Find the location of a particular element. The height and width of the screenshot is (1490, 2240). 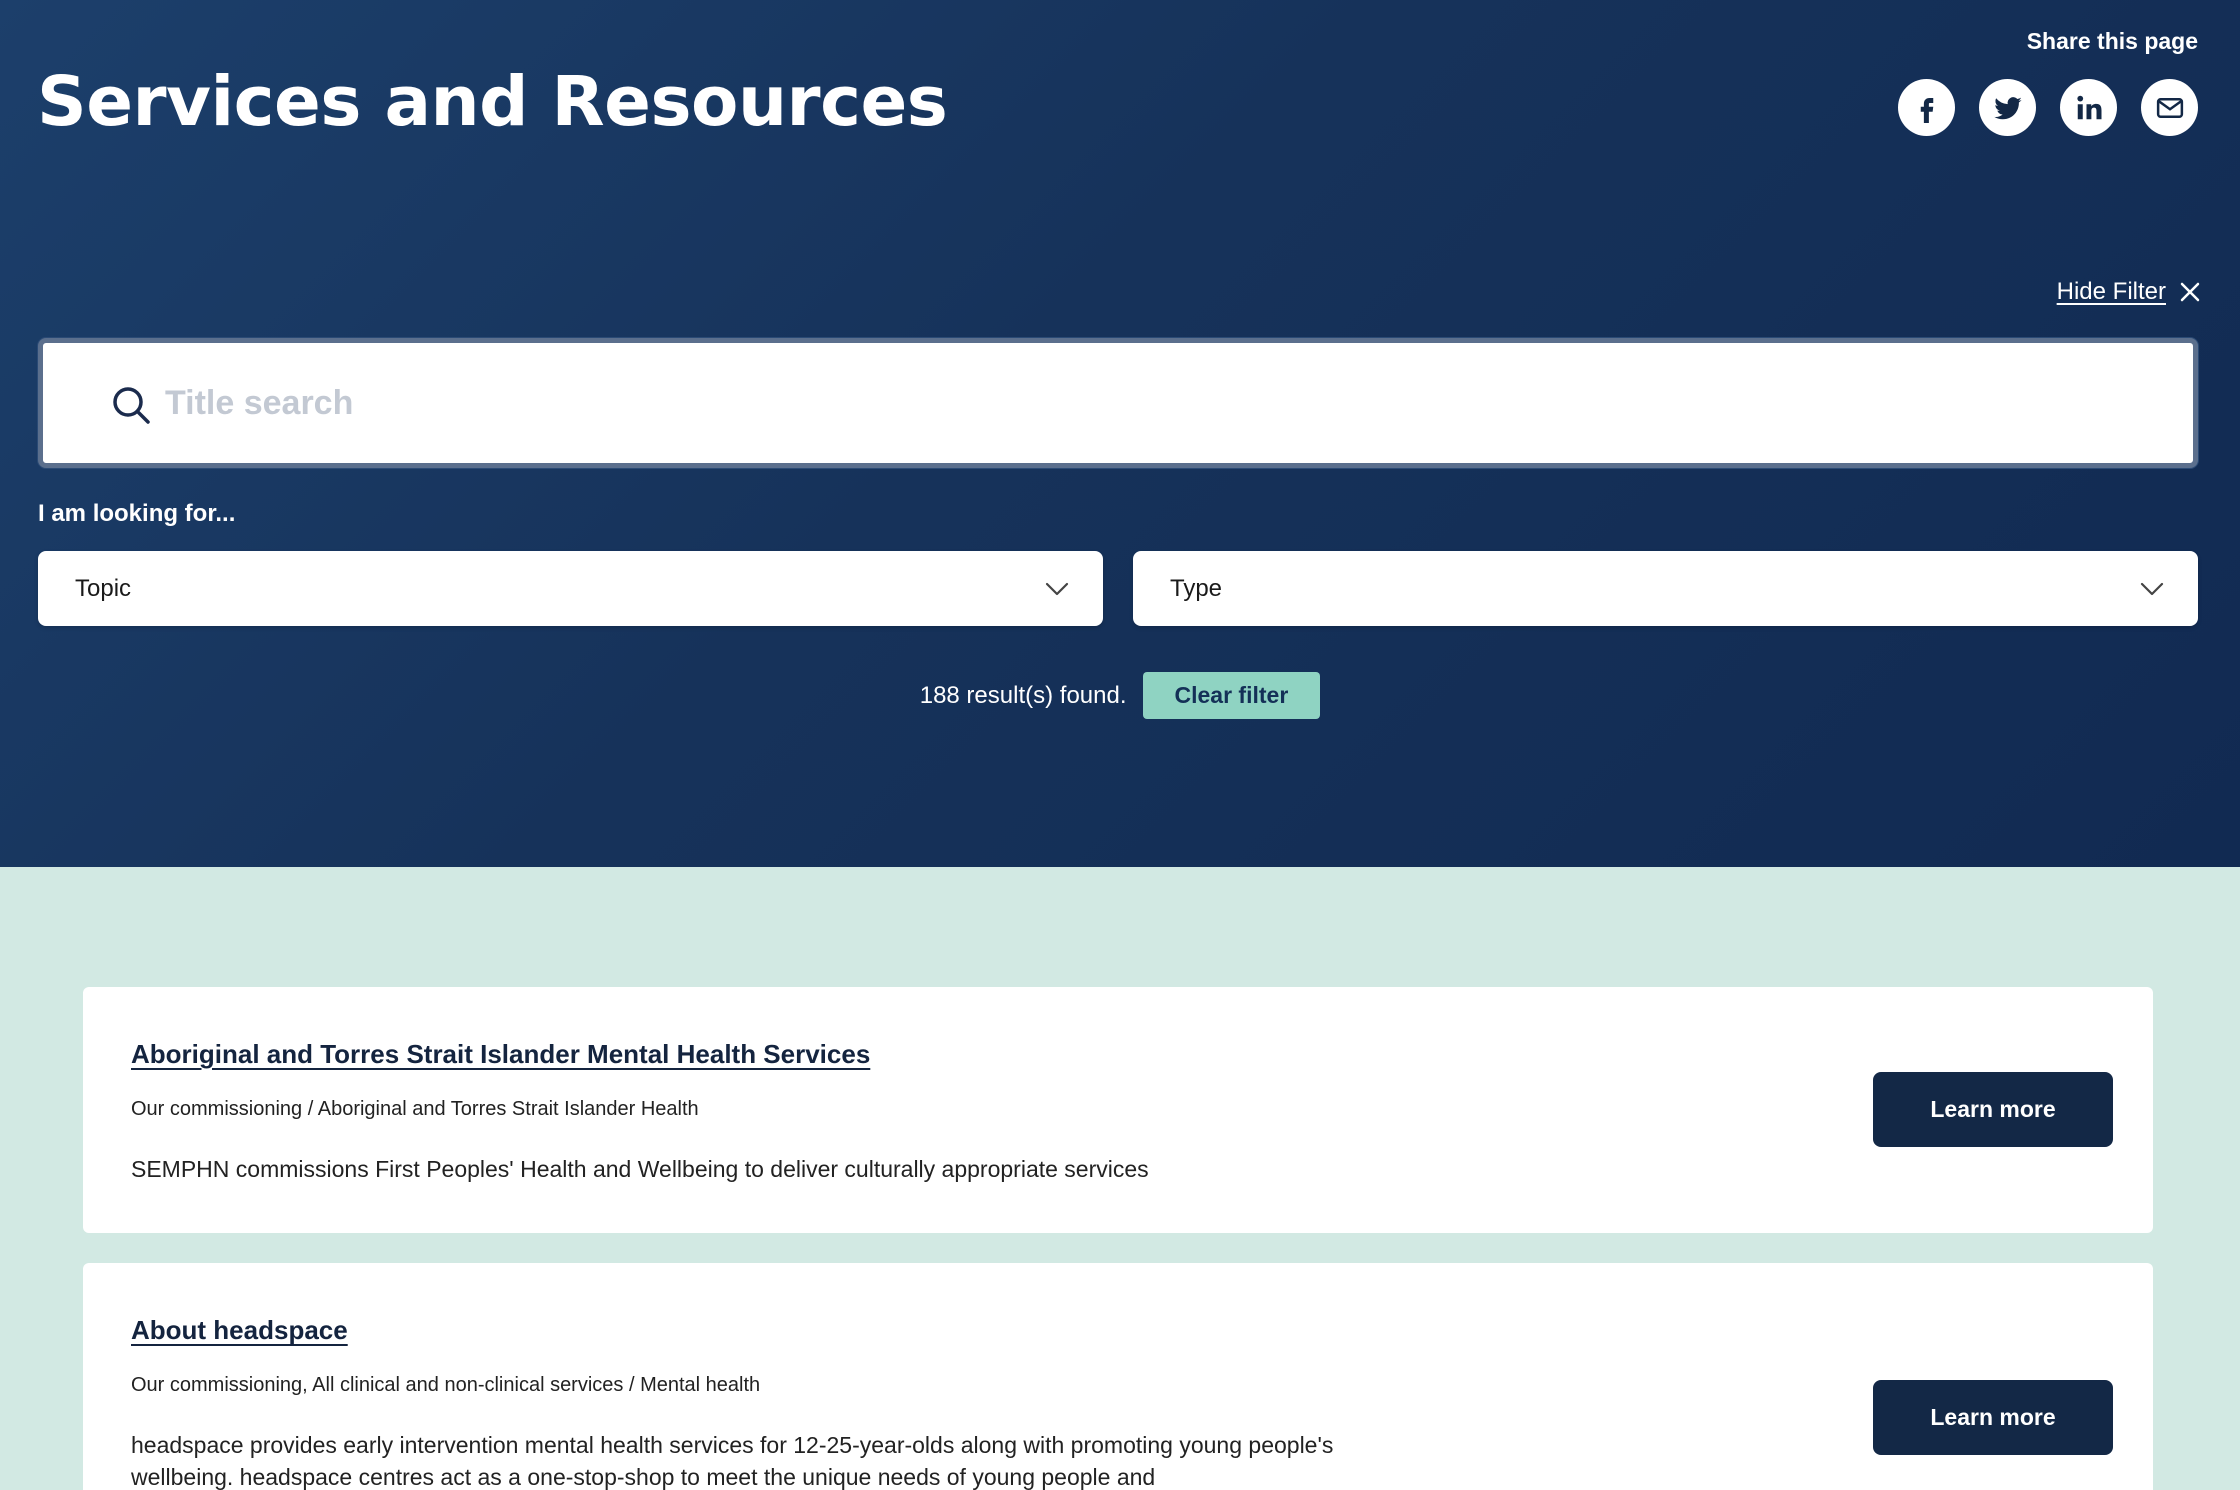

facebook-share-button is located at coordinates (1926, 107).